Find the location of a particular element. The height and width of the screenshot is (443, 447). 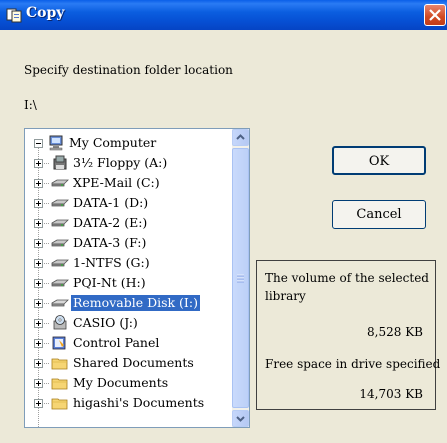

scroll-down-button is located at coordinates (240, 418).